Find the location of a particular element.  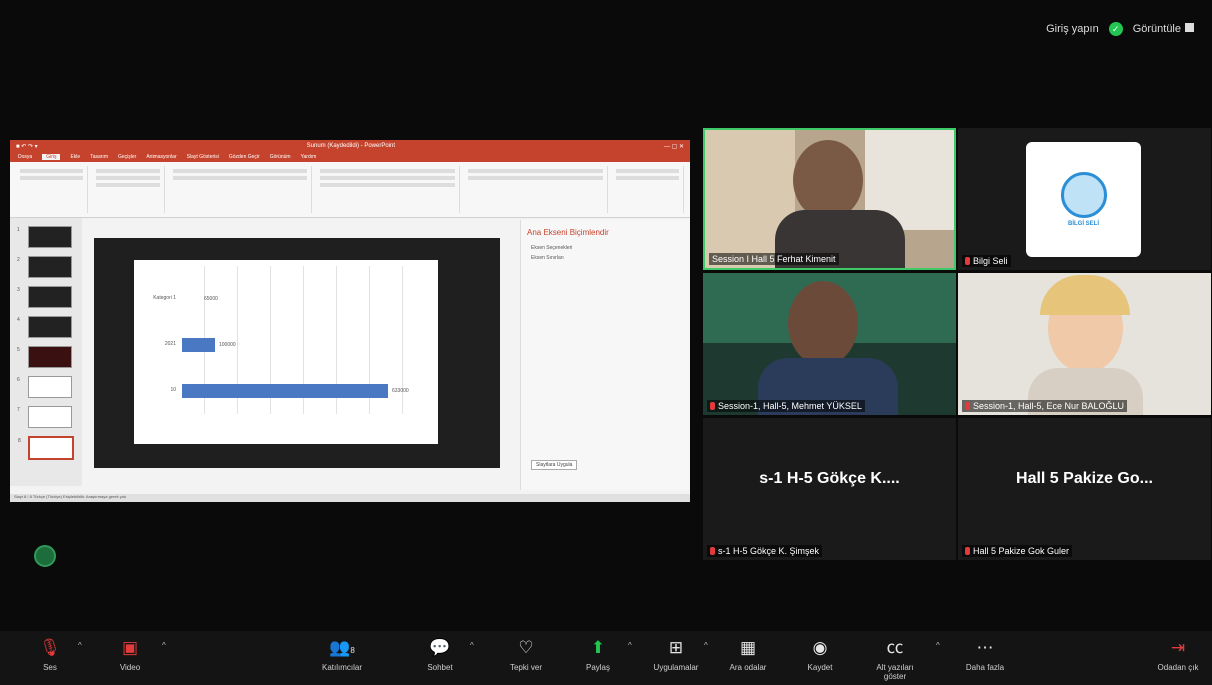

panel-title: Ana Ekseni Biçimlendir is located at coordinates (568, 232).